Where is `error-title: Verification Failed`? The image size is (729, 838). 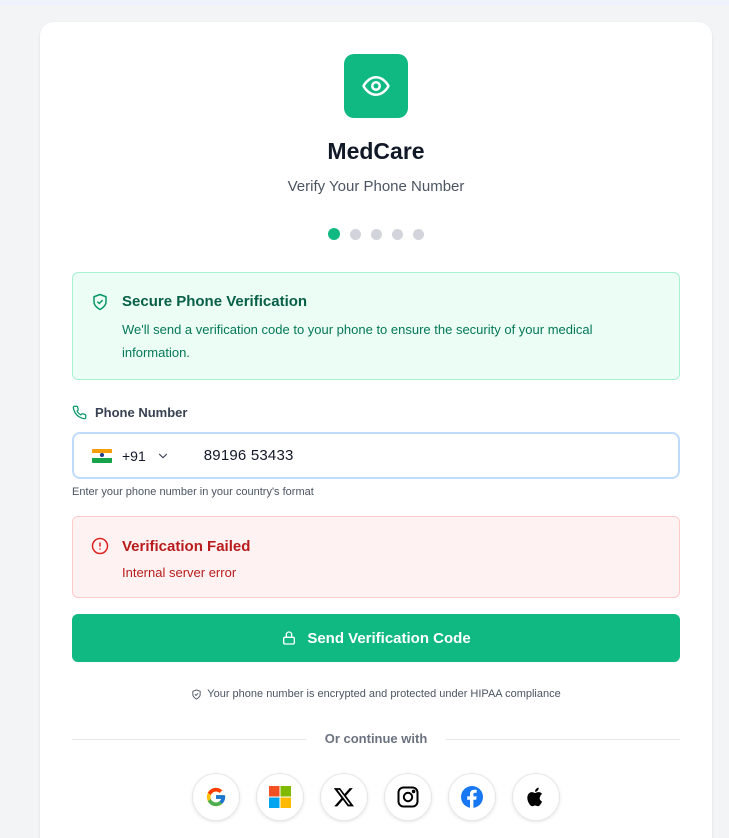
error-title: Verification Failed is located at coordinates (186, 546).